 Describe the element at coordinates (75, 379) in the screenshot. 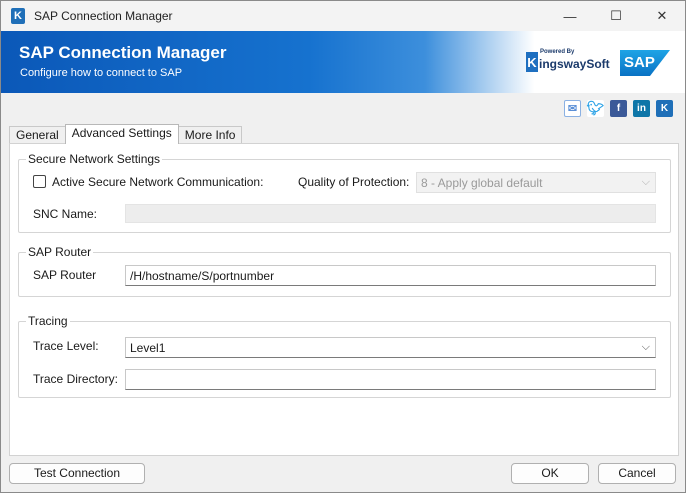

I see `trace-directory-label: Trace Directory:` at that location.